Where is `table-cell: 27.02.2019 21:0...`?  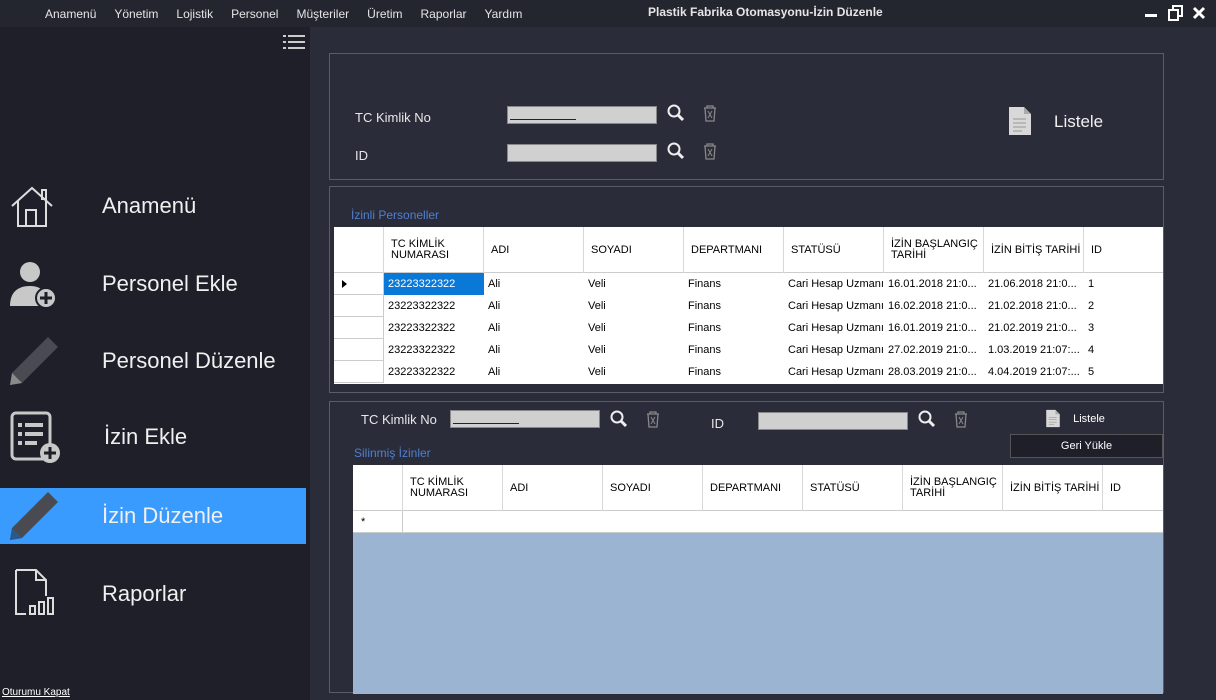
table-cell: 27.02.2019 21:0... is located at coordinates (934, 350).